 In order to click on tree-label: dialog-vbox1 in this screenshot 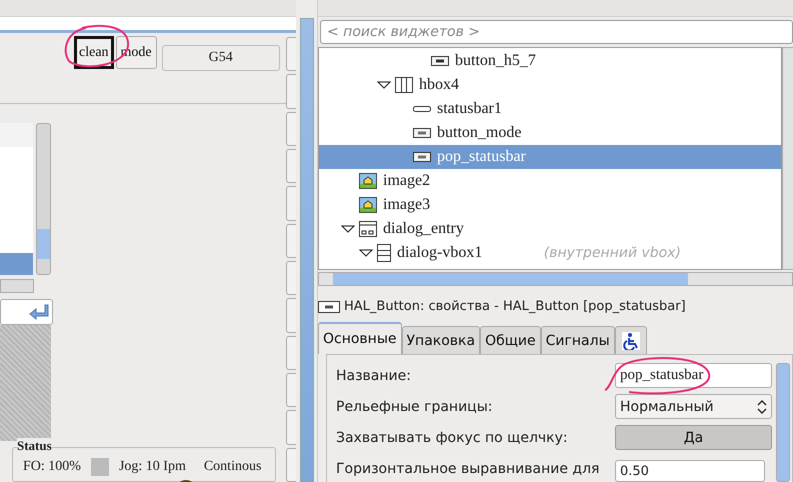, I will do `click(439, 253)`.